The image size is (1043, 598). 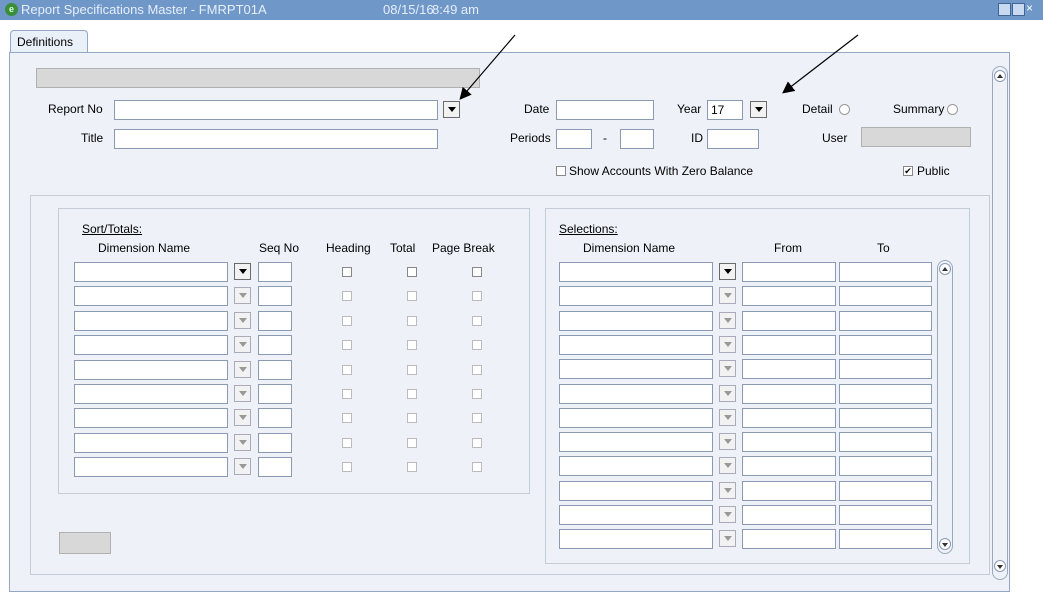 I want to click on arrow-to-year-dropdown, so click(x=820, y=64).